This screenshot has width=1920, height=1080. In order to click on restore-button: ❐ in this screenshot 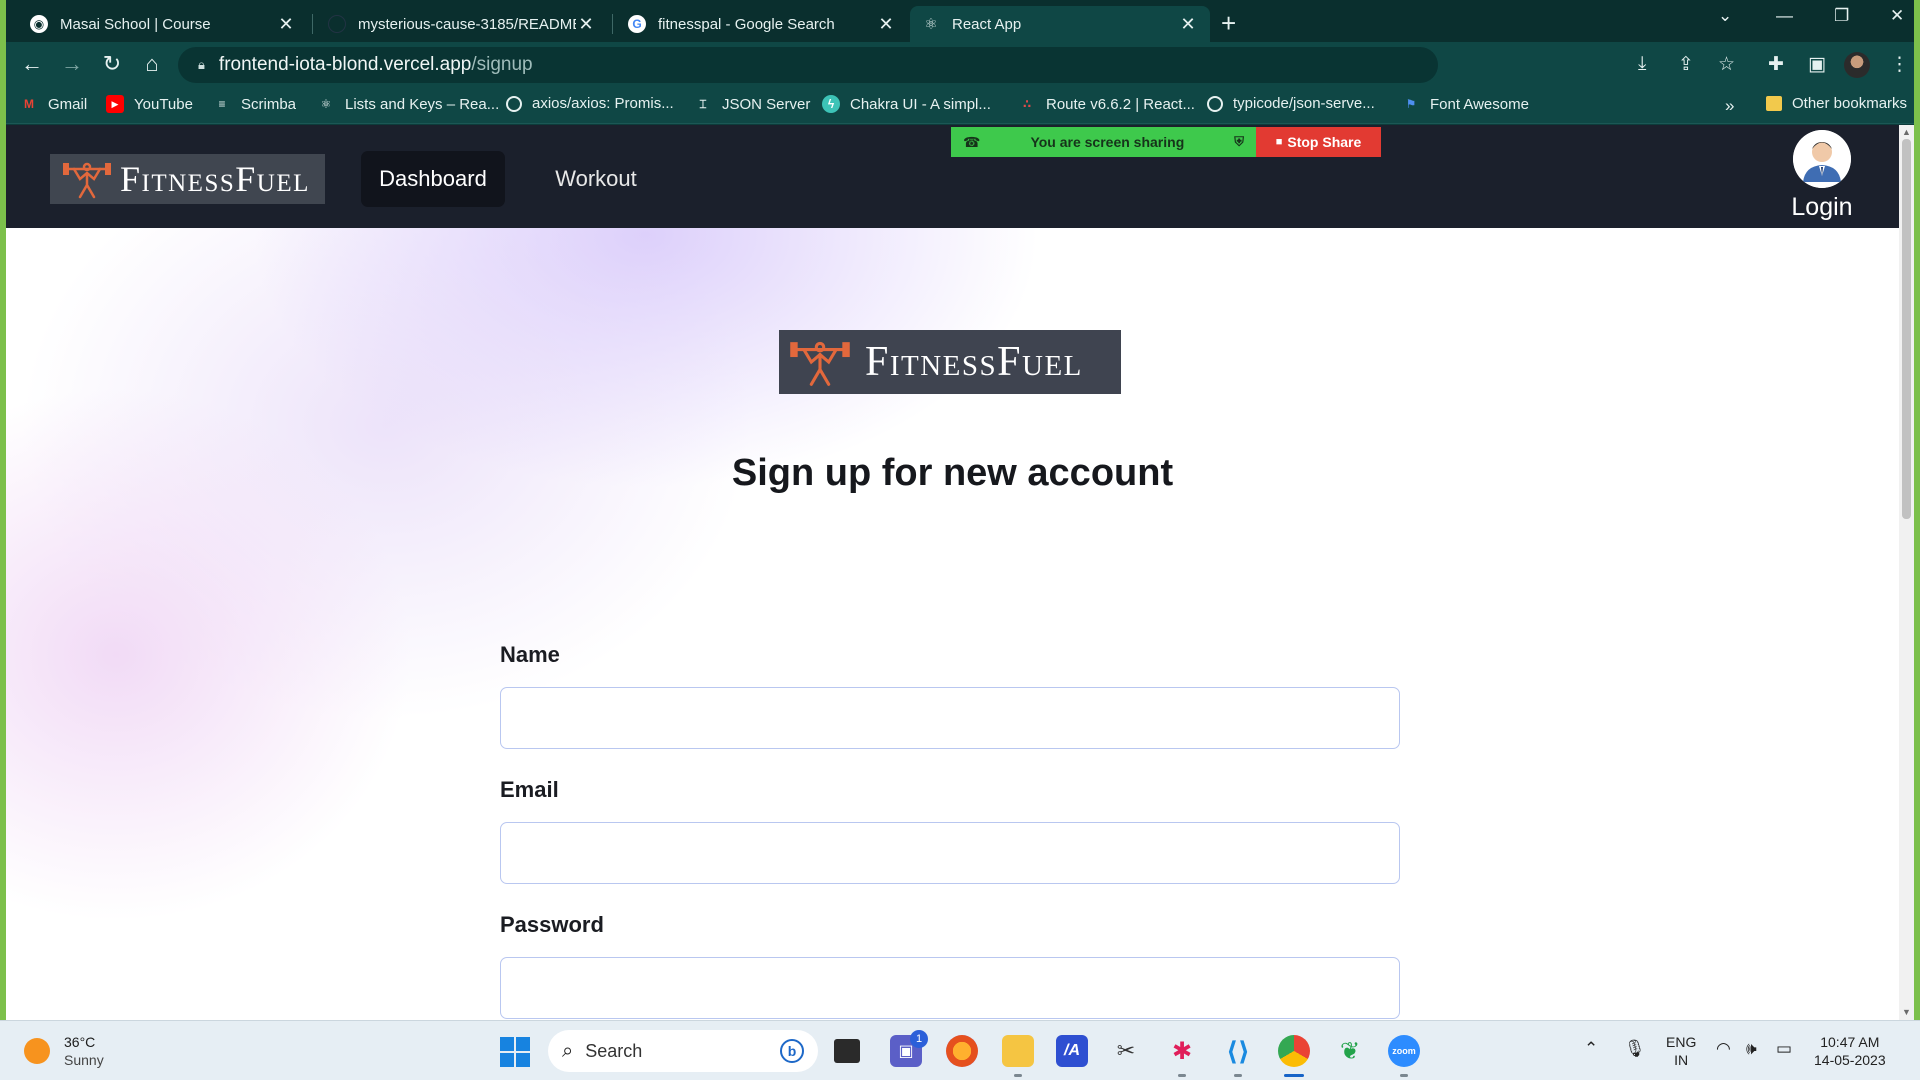, I will do `click(1841, 16)`.